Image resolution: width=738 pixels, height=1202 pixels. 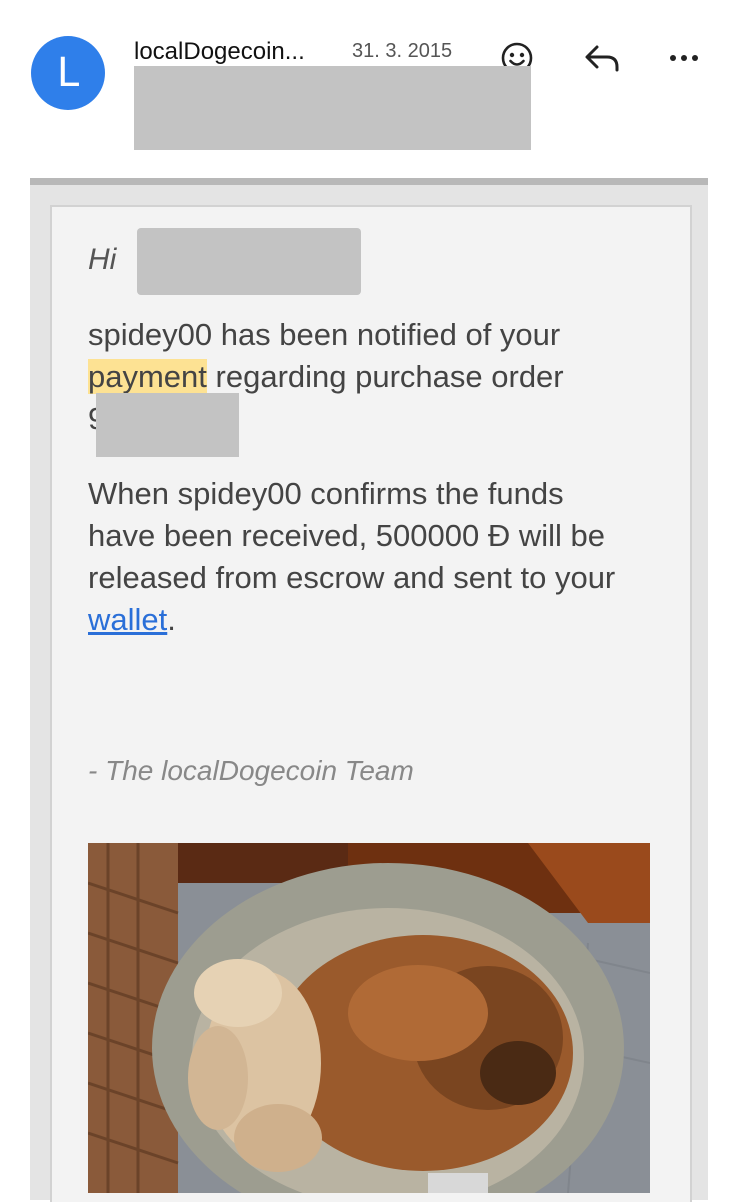 I want to click on paragraph2-suffix: ., so click(x=171, y=619).